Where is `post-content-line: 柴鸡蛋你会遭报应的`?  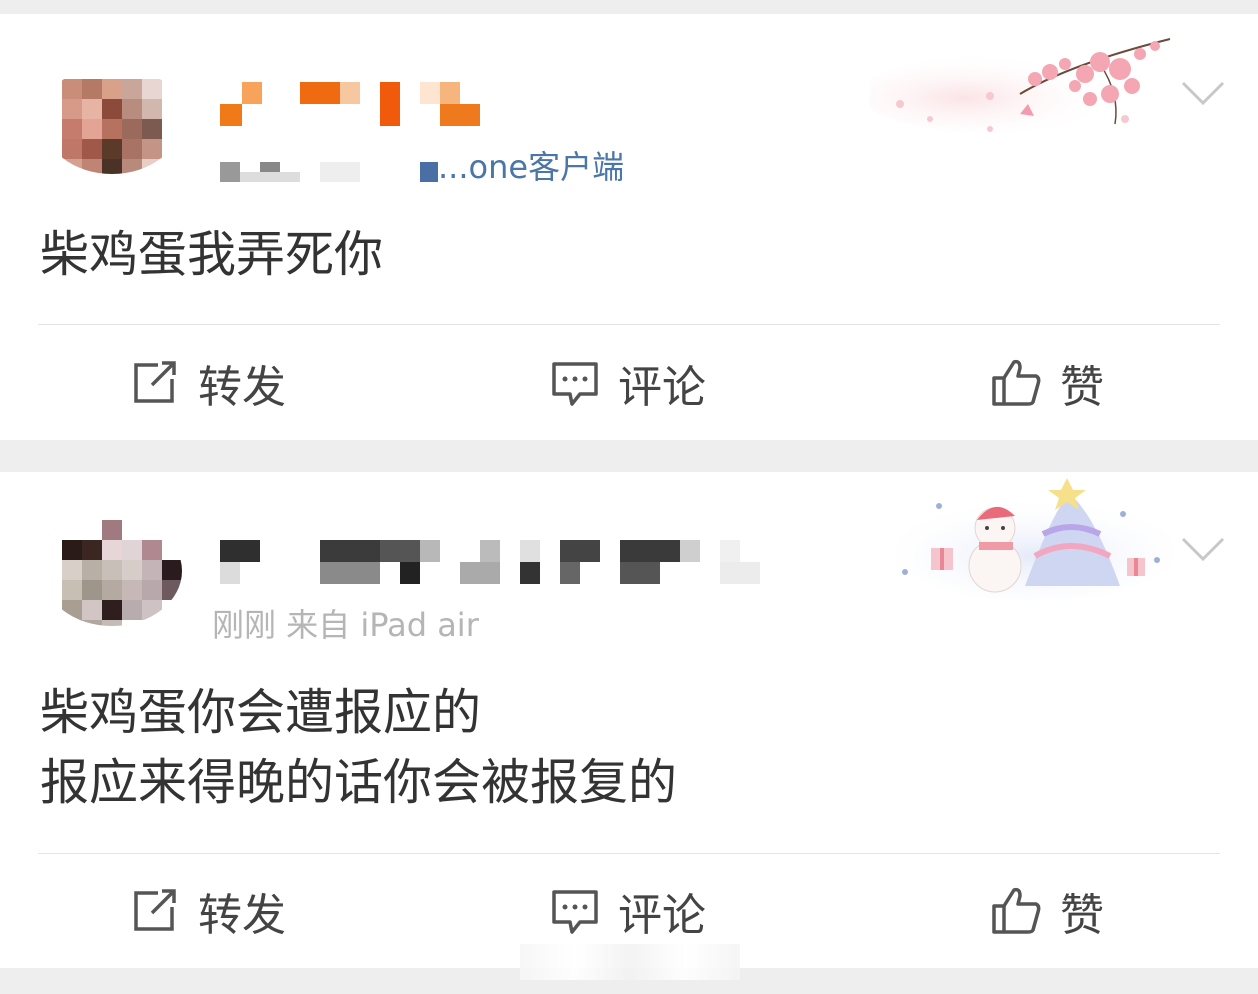 post-content-line: 柴鸡蛋你会遭报应的 is located at coordinates (261, 712).